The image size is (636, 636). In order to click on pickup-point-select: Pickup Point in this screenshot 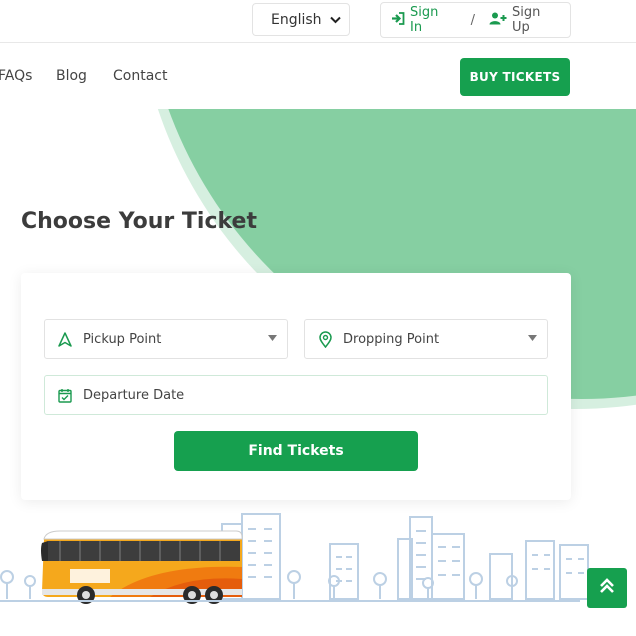, I will do `click(166, 339)`.